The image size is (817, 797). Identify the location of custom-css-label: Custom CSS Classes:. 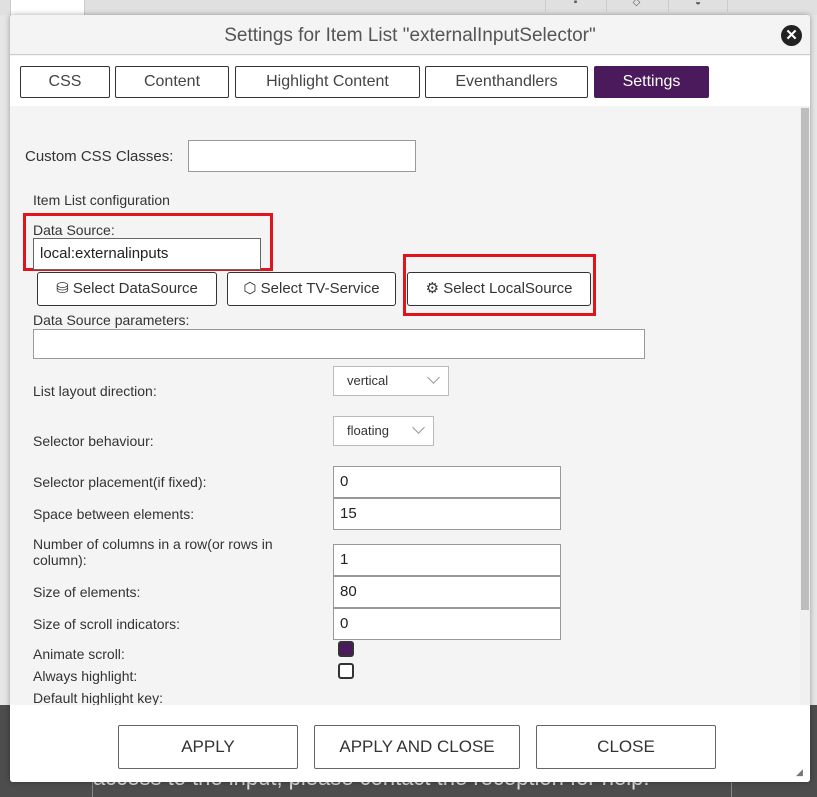
(99, 156).